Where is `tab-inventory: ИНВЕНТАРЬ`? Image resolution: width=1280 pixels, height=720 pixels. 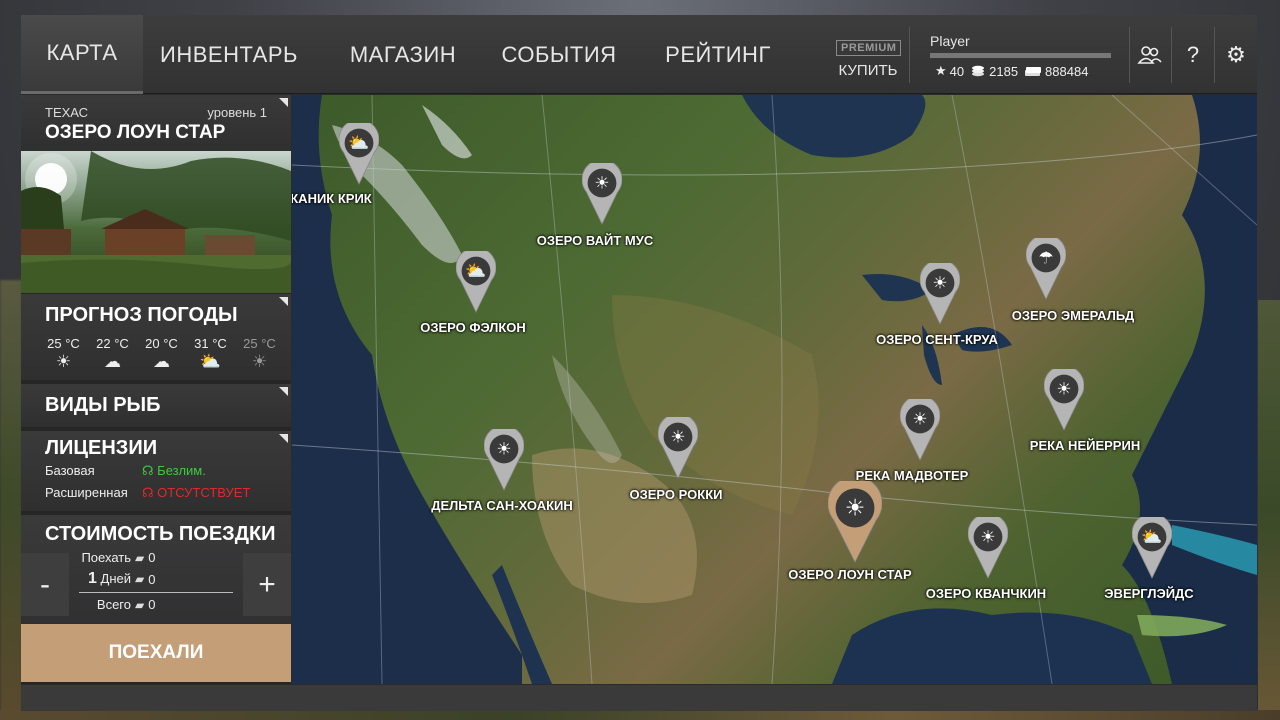 tab-inventory: ИНВЕНТАРЬ is located at coordinates (229, 54).